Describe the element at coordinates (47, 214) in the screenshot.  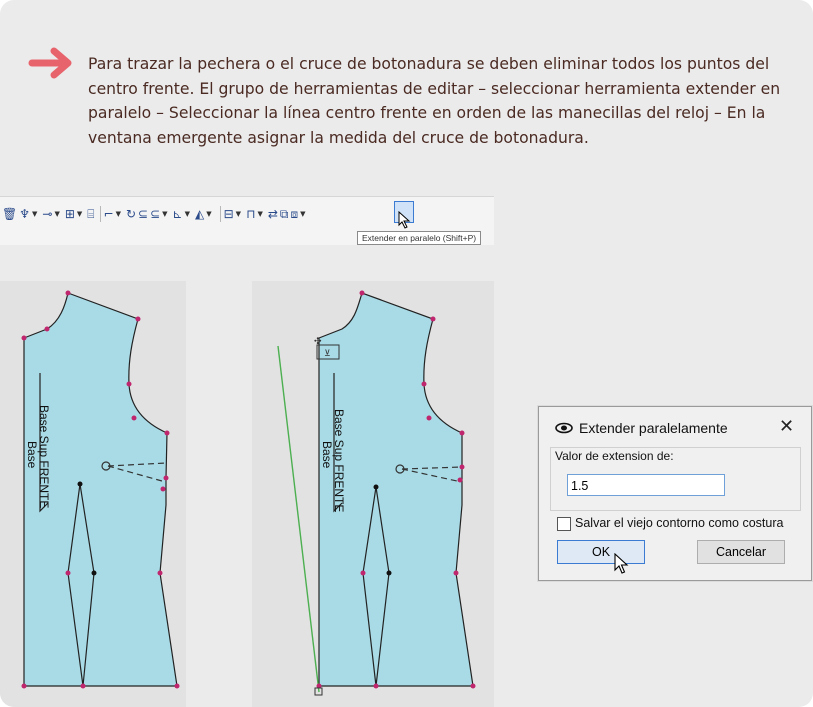
I see `point-tool-icon: ⊸` at that location.